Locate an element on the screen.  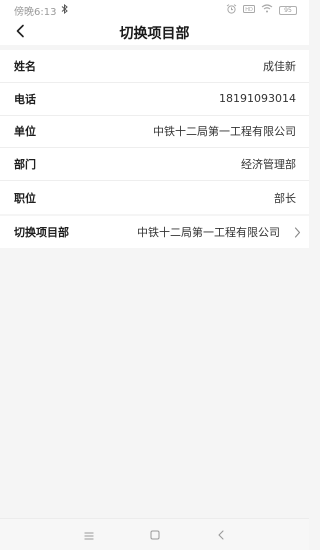
header: 切换项目部 is located at coordinates (154, 32).